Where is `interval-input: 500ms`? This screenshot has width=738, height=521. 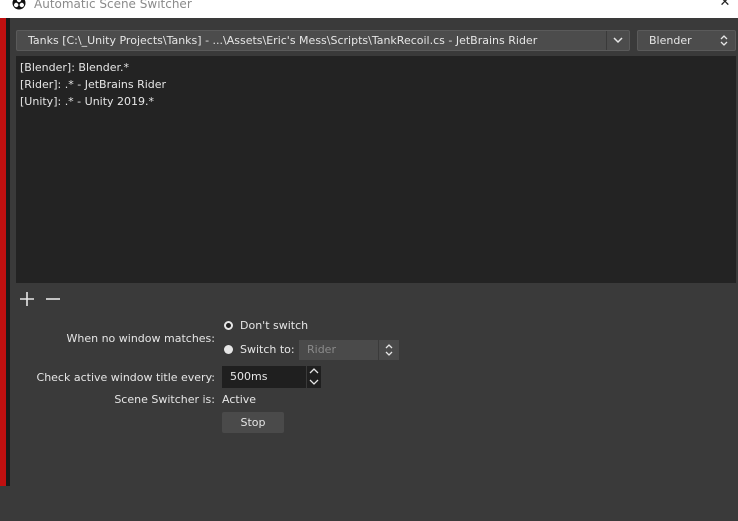 interval-input: 500ms is located at coordinates (264, 377).